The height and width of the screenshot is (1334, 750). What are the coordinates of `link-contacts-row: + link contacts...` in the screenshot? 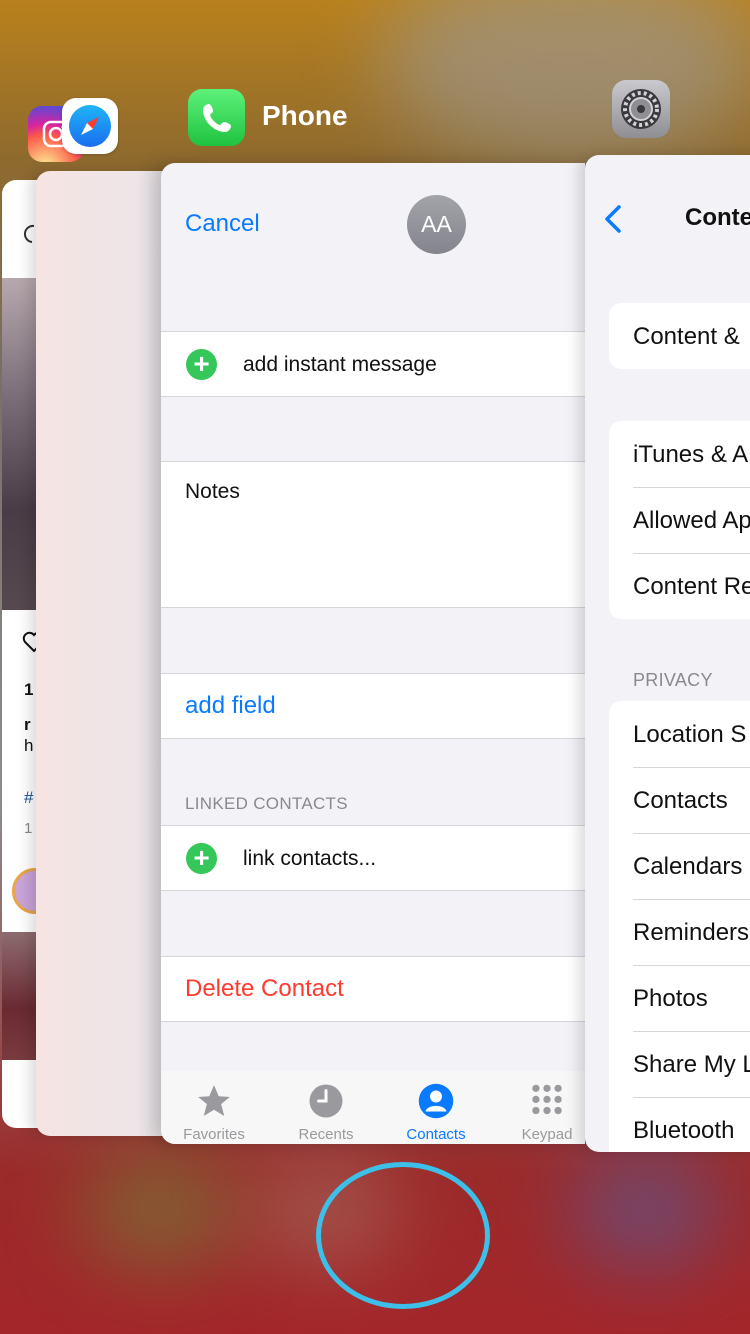 It's located at (373, 858).